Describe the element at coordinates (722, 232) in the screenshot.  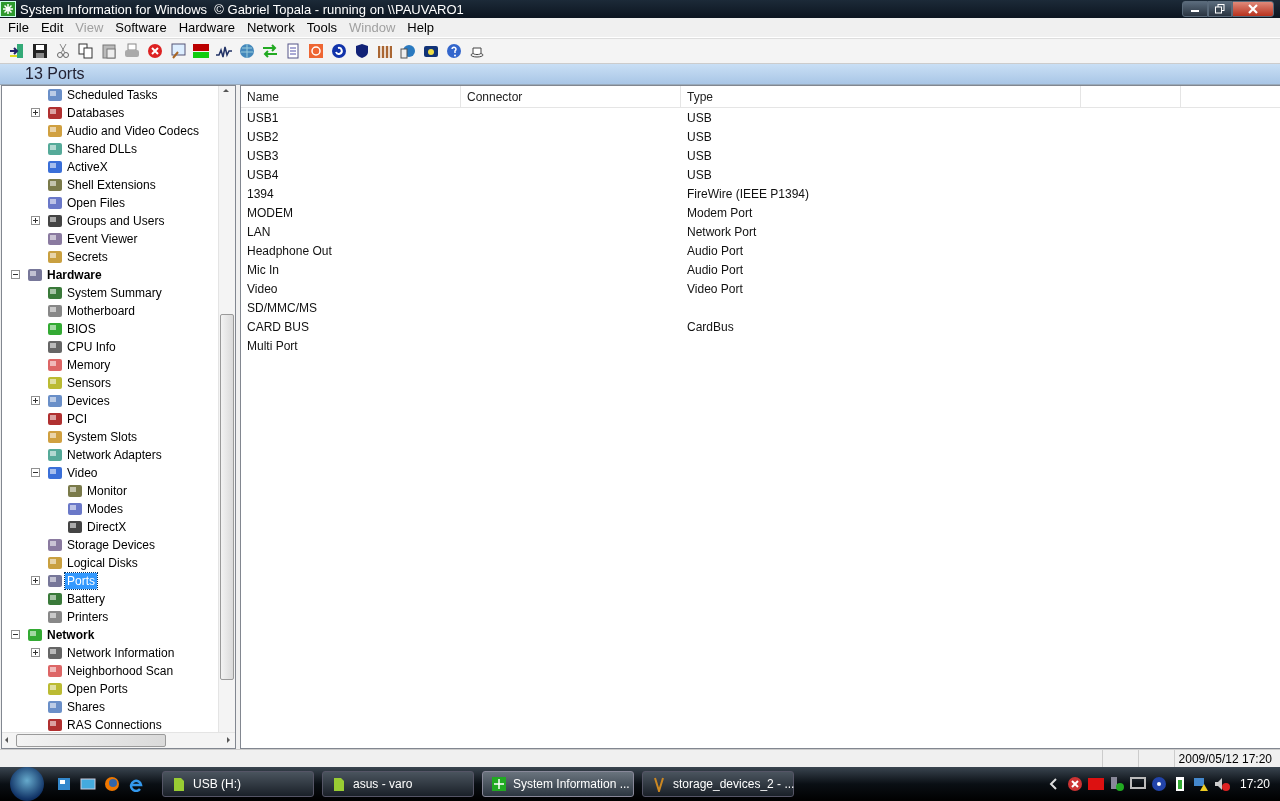
I see `table-cell-text: Network Port` at that location.